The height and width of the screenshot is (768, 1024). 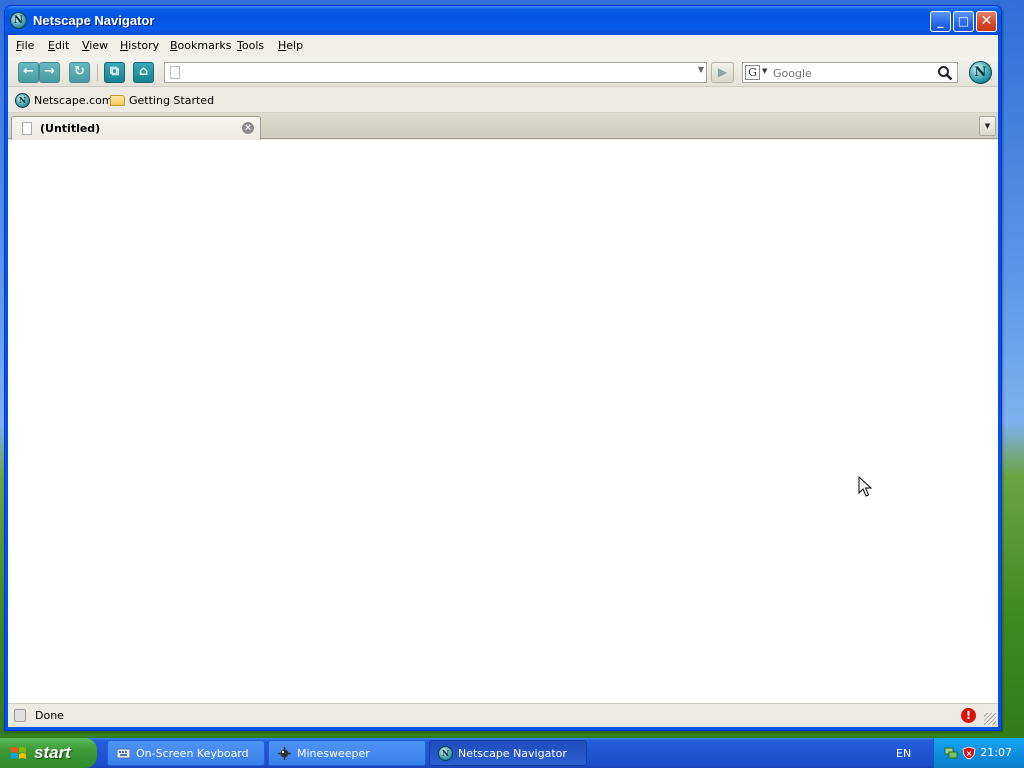 I want to click on bookmark-netscape: N Netscape.com, so click(x=64, y=100).